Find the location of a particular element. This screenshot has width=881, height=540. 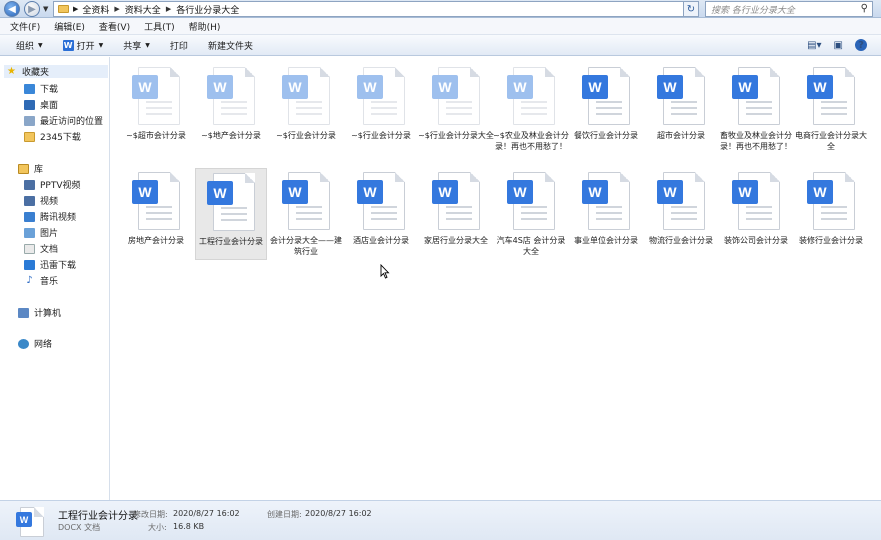

menu-view: 查看(V) is located at coordinates (114, 26).